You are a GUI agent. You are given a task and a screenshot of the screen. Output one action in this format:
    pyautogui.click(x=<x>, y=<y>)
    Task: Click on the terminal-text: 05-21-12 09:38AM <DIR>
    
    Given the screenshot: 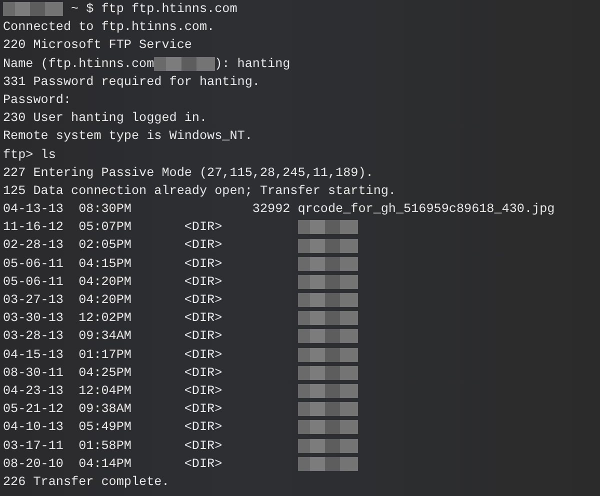 What is the action you would take?
    pyautogui.click(x=113, y=409)
    